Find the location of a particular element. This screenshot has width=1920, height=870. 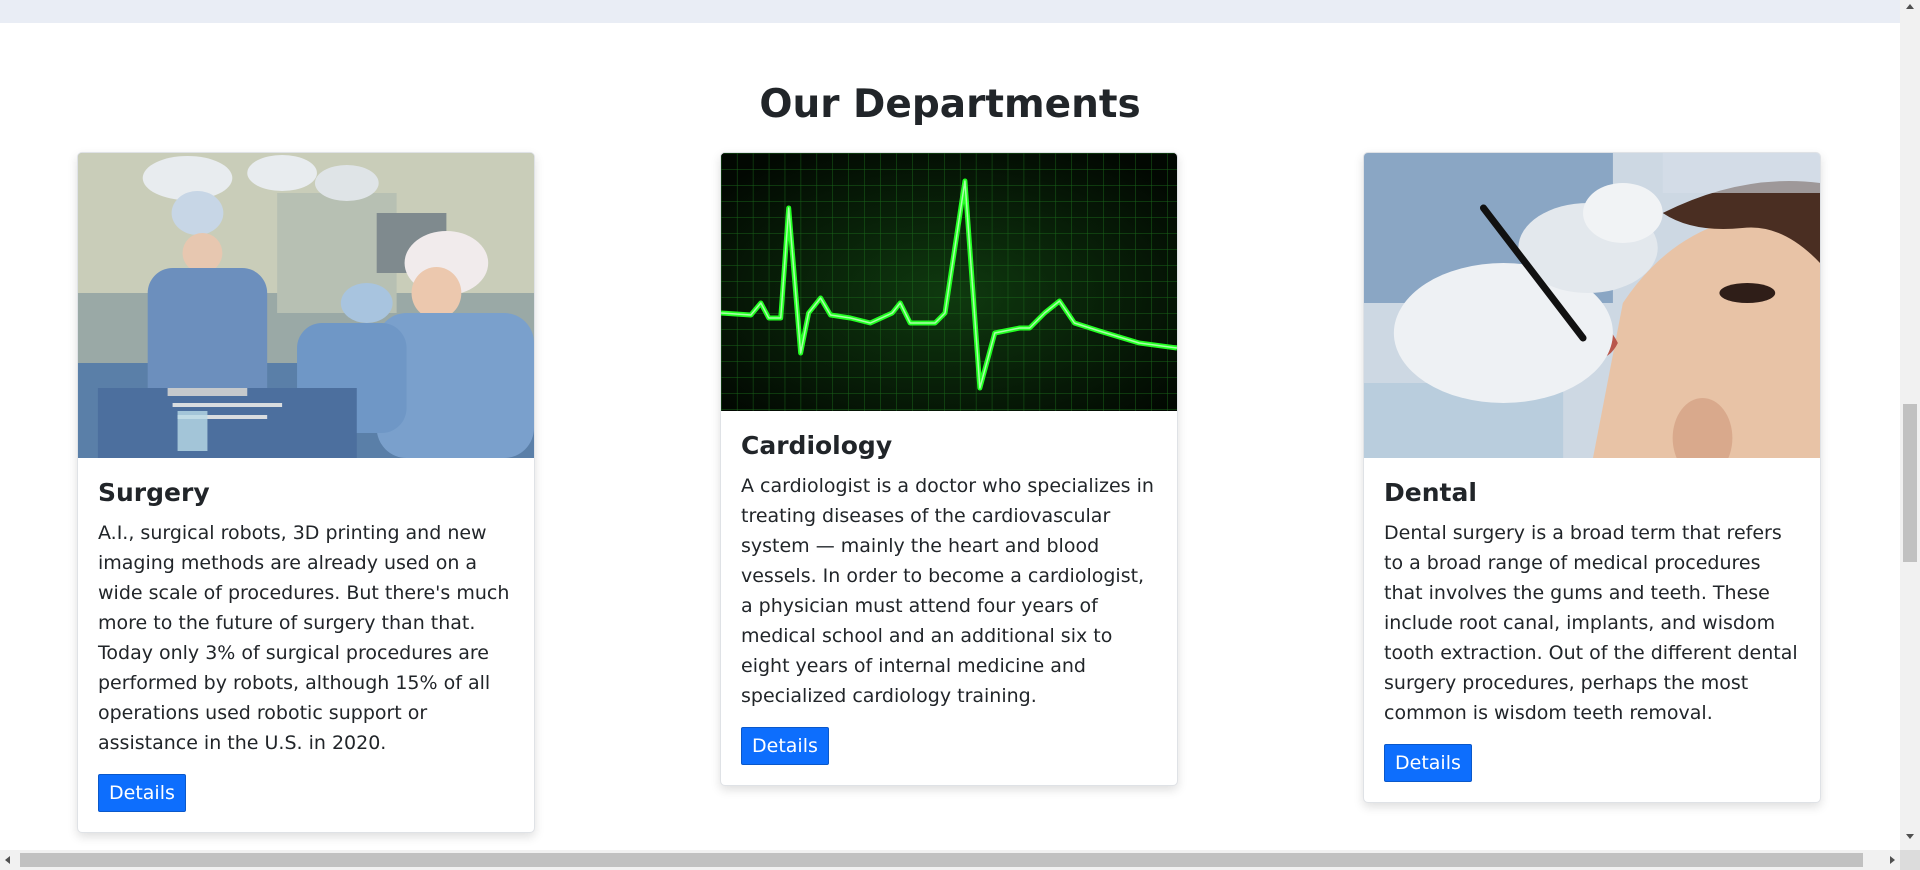

dental-image is located at coordinates (1592, 305).